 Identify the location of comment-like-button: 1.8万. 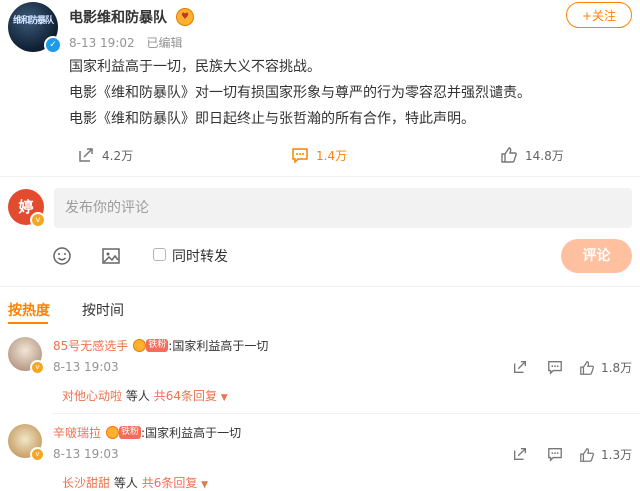
(605, 367).